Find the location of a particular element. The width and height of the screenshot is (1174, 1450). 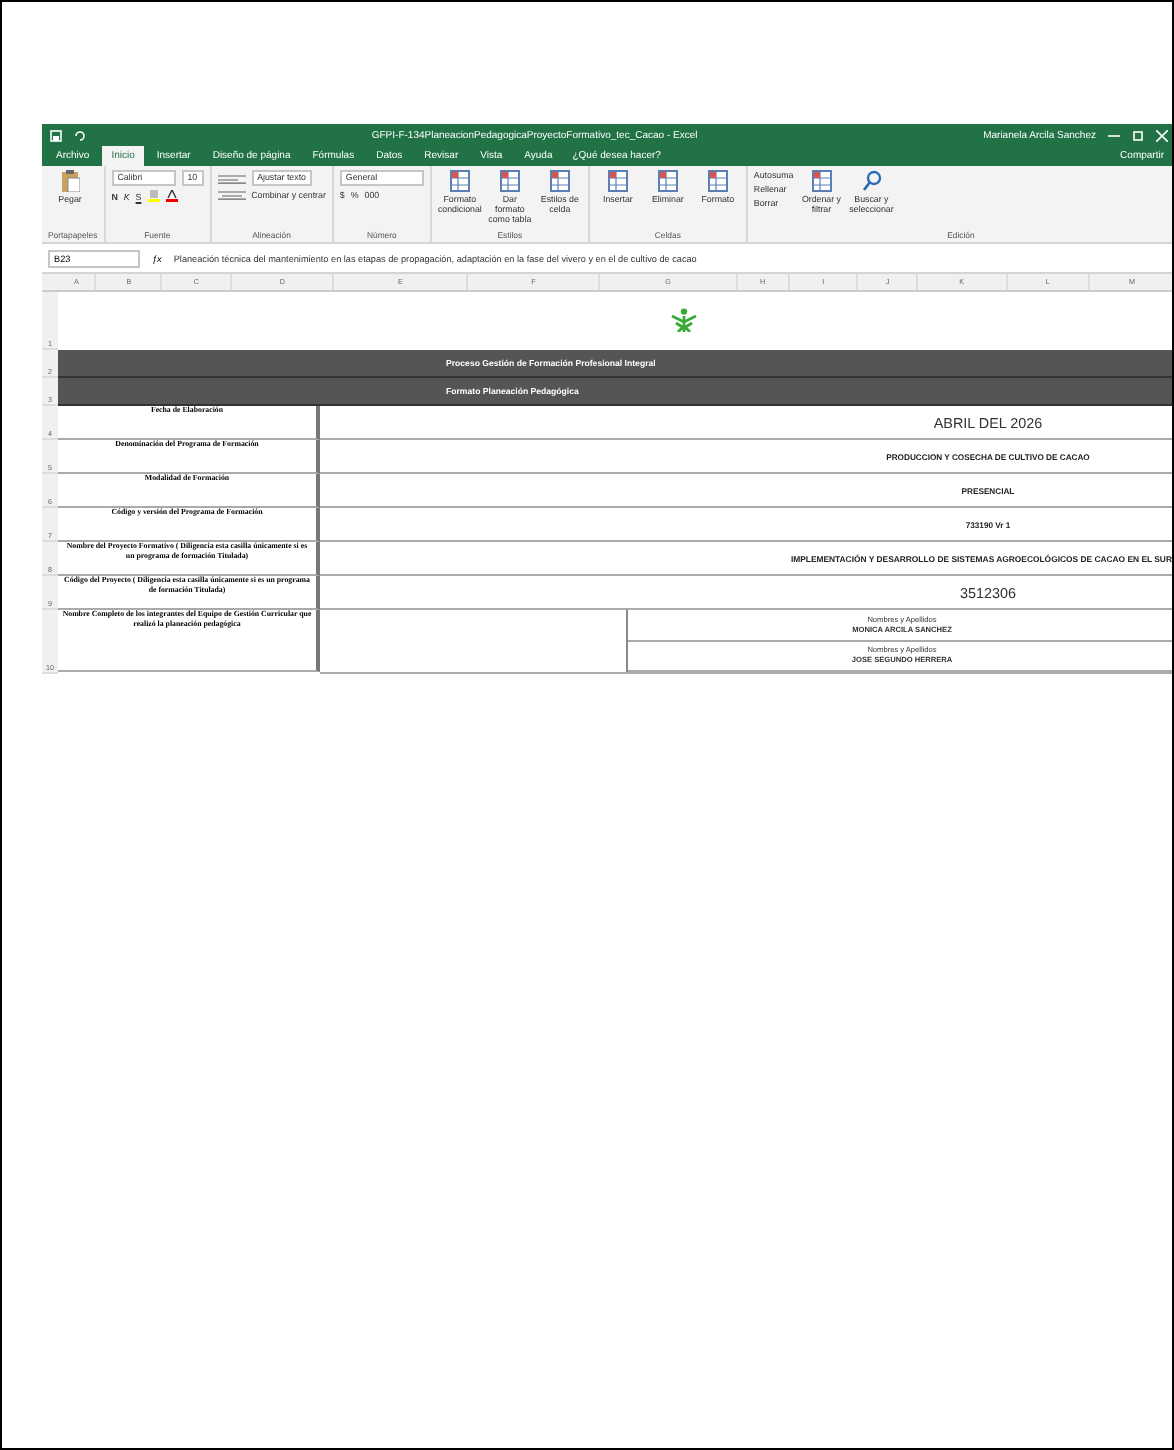

minimize-icon is located at coordinates (1114, 135).